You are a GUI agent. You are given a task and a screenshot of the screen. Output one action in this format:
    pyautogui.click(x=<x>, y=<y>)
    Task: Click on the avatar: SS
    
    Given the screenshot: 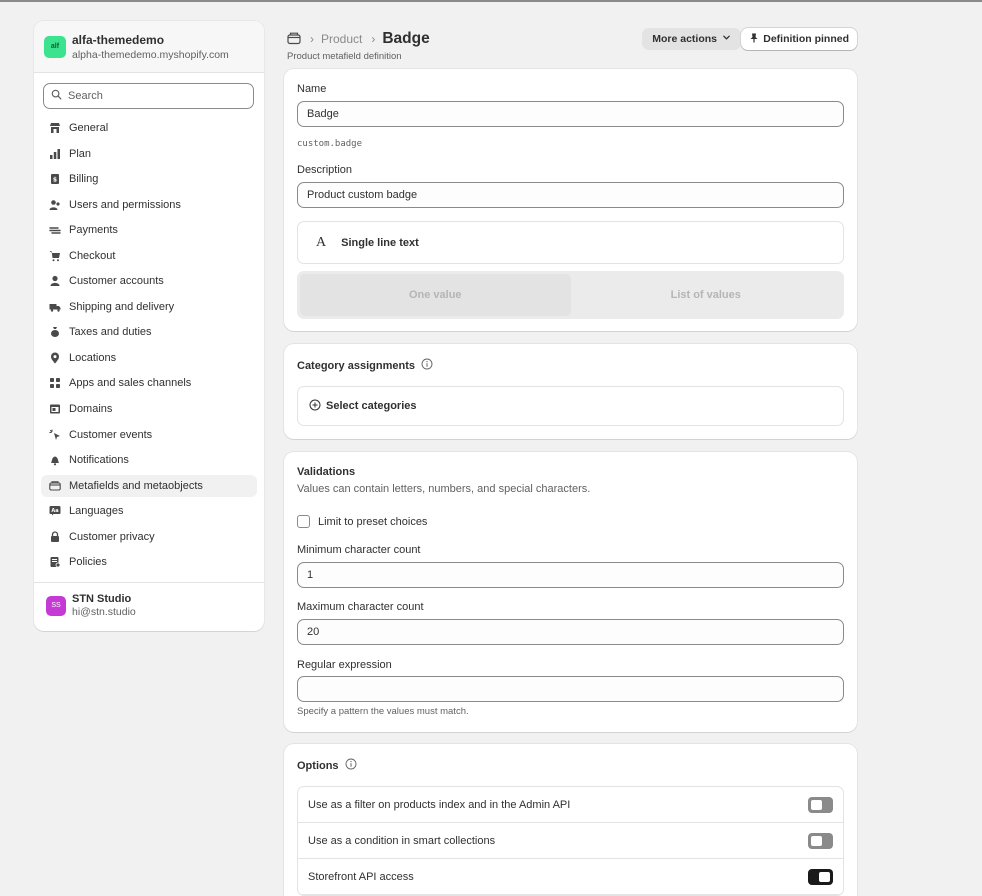 What is the action you would take?
    pyautogui.click(x=56, y=605)
    